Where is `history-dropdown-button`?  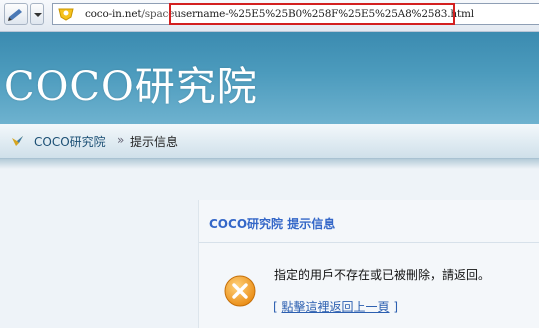 history-dropdown-button is located at coordinates (37, 14).